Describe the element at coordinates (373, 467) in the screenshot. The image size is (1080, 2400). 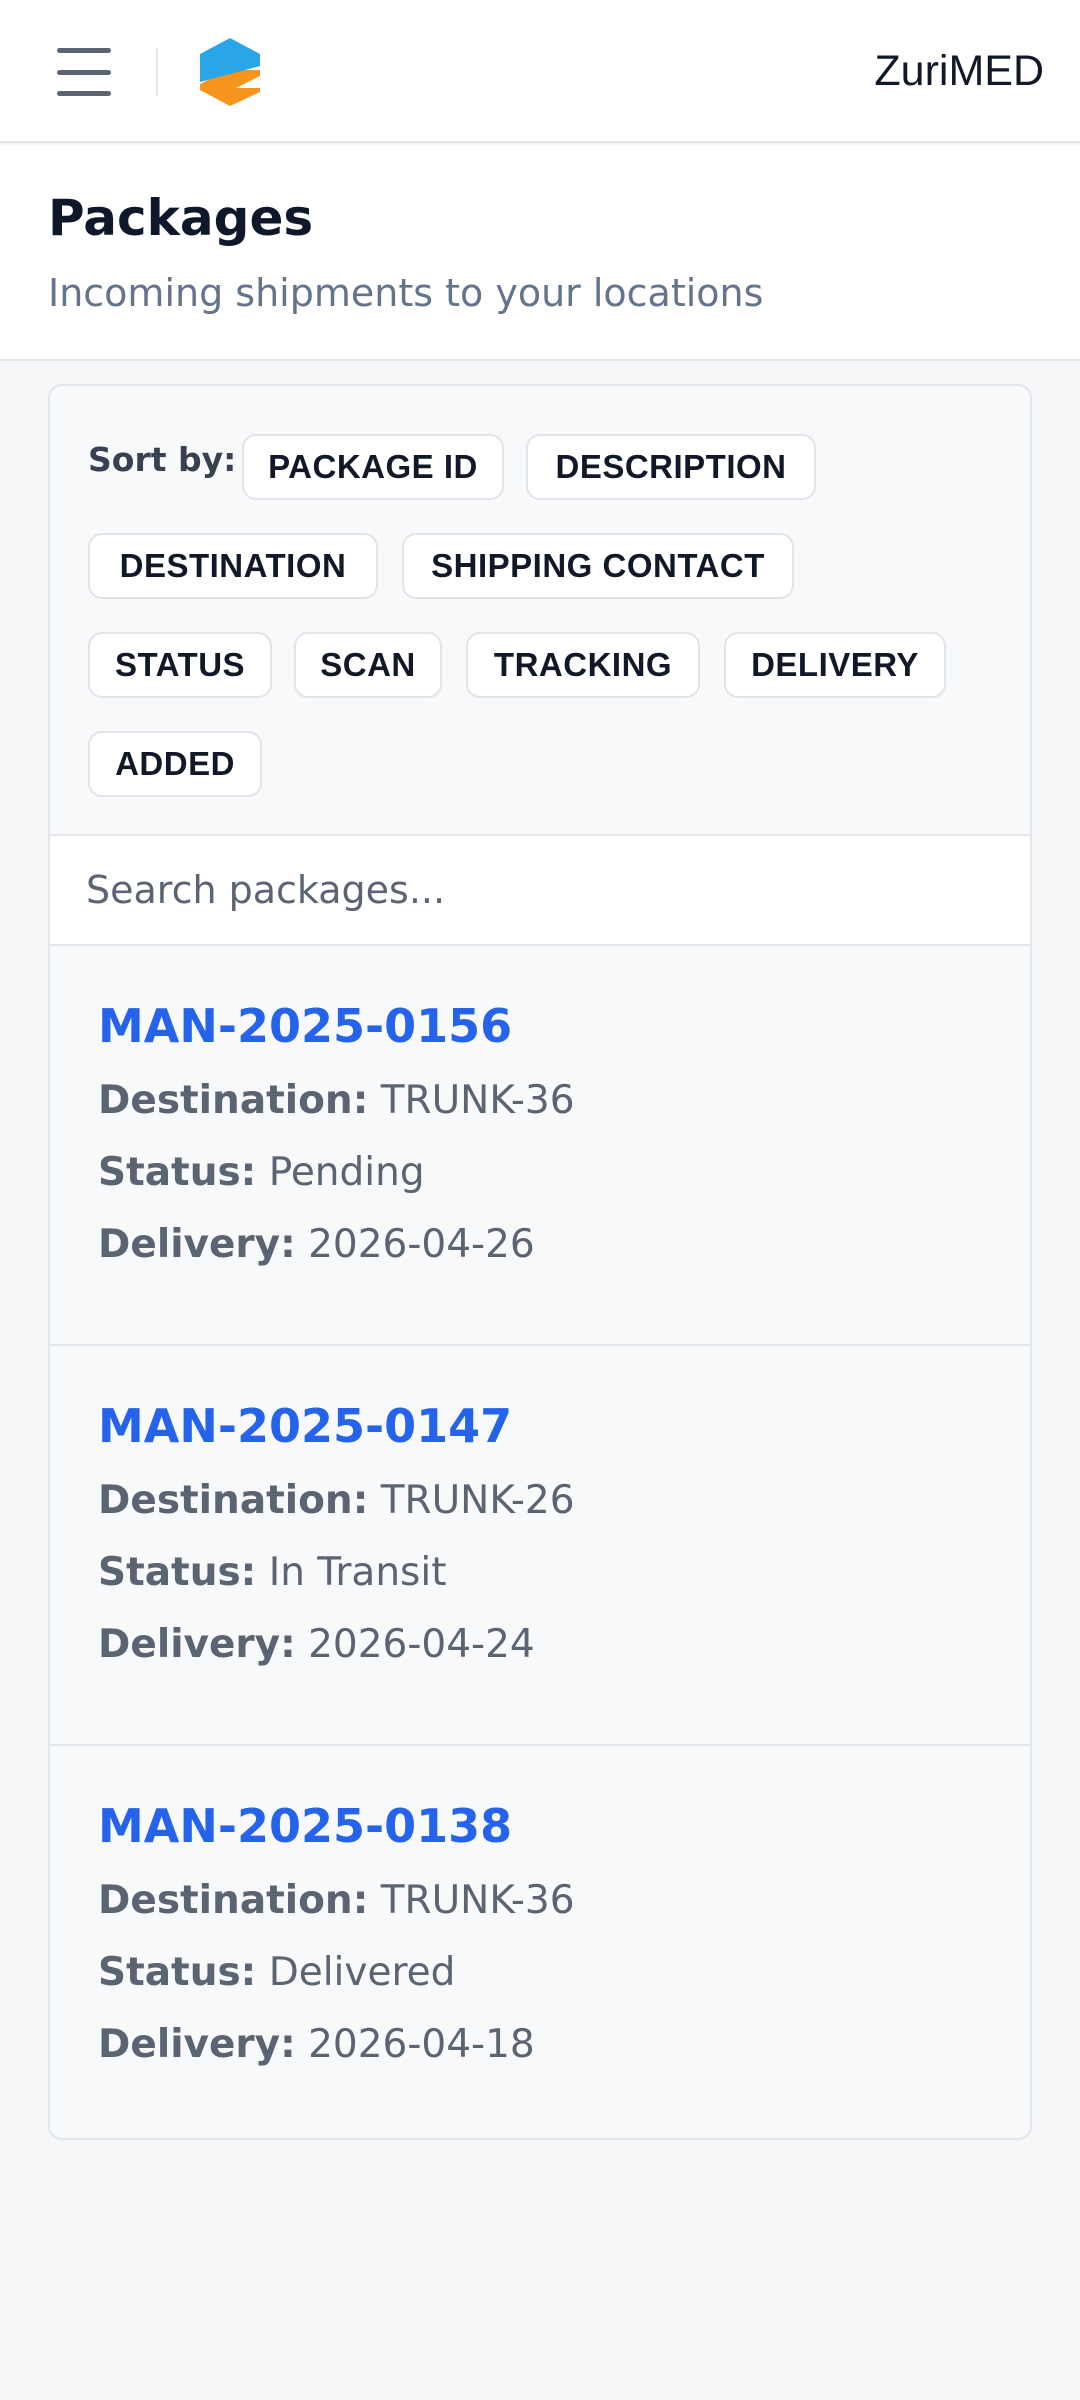
I see `sort-chip-package-id: PACKAGE ID` at that location.